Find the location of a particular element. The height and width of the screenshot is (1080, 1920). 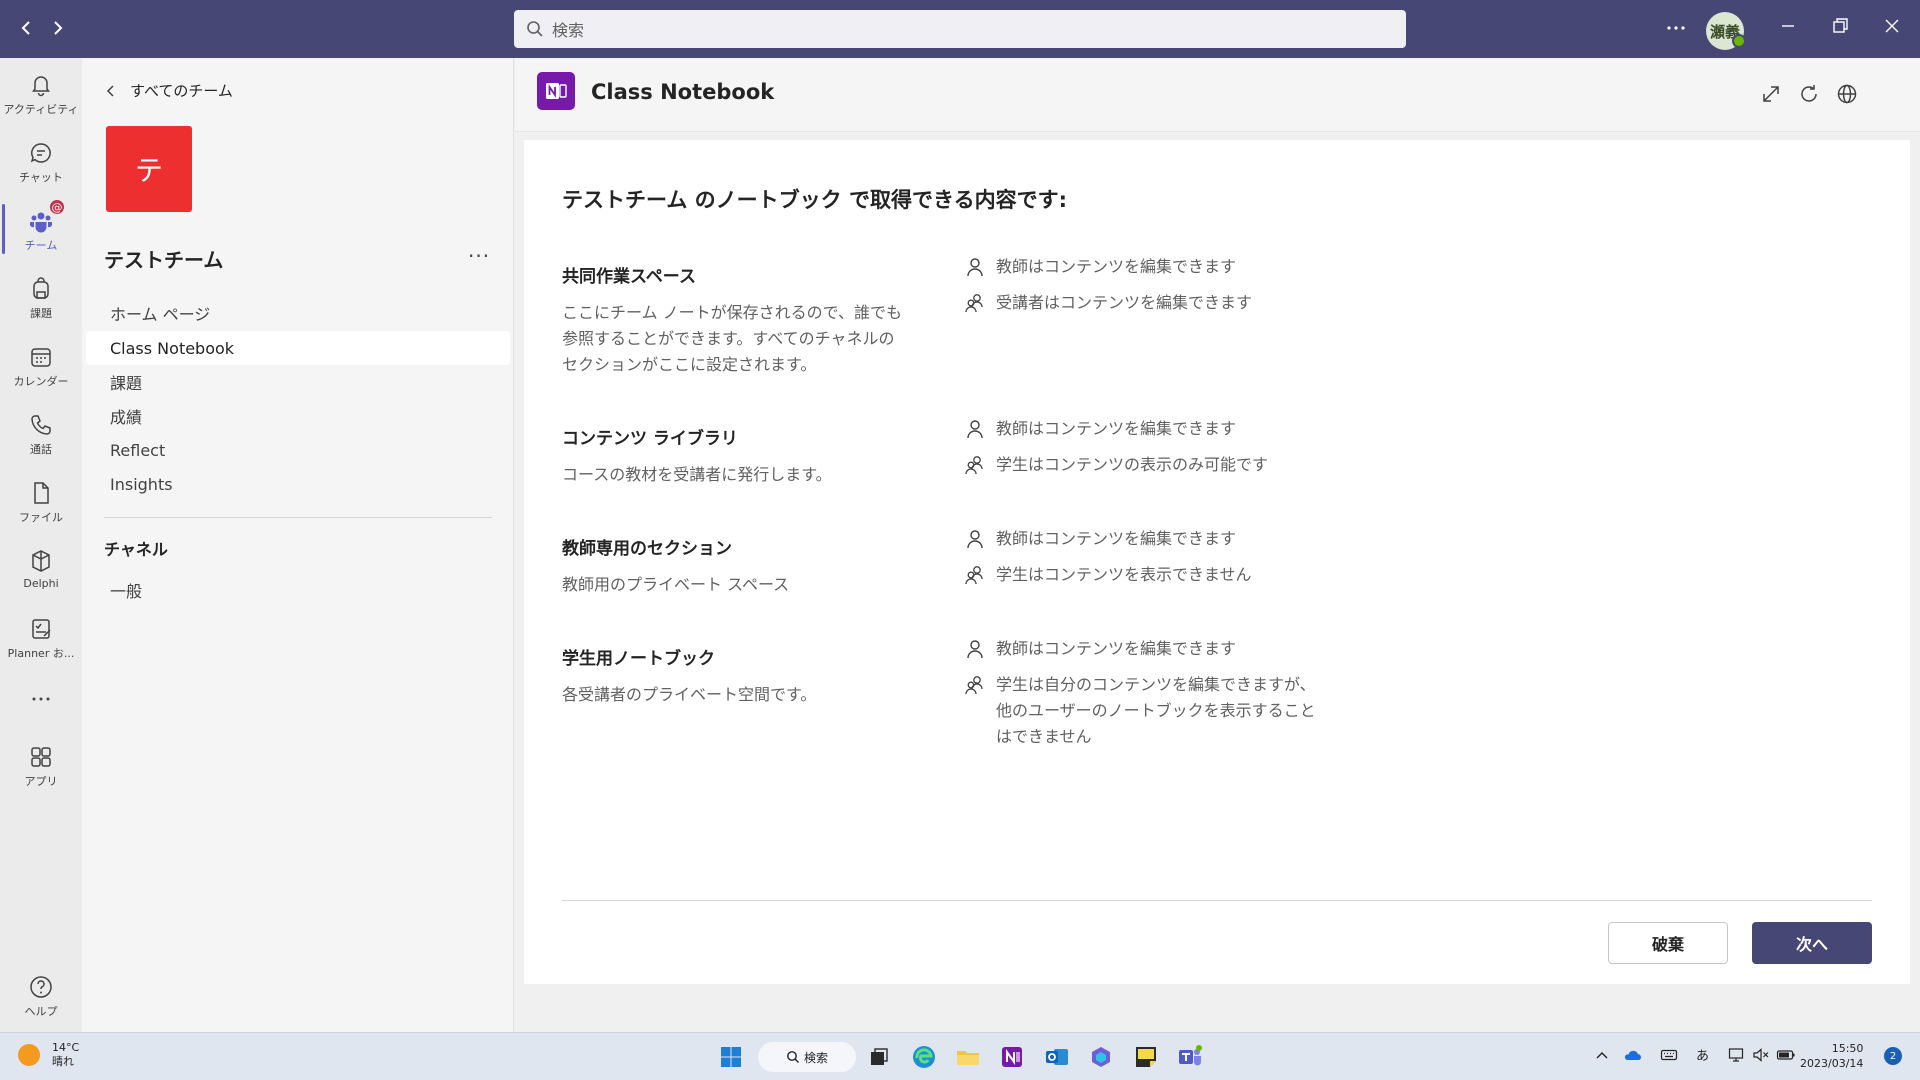

nav-item-assignments: 課題 is located at coordinates (298, 382).